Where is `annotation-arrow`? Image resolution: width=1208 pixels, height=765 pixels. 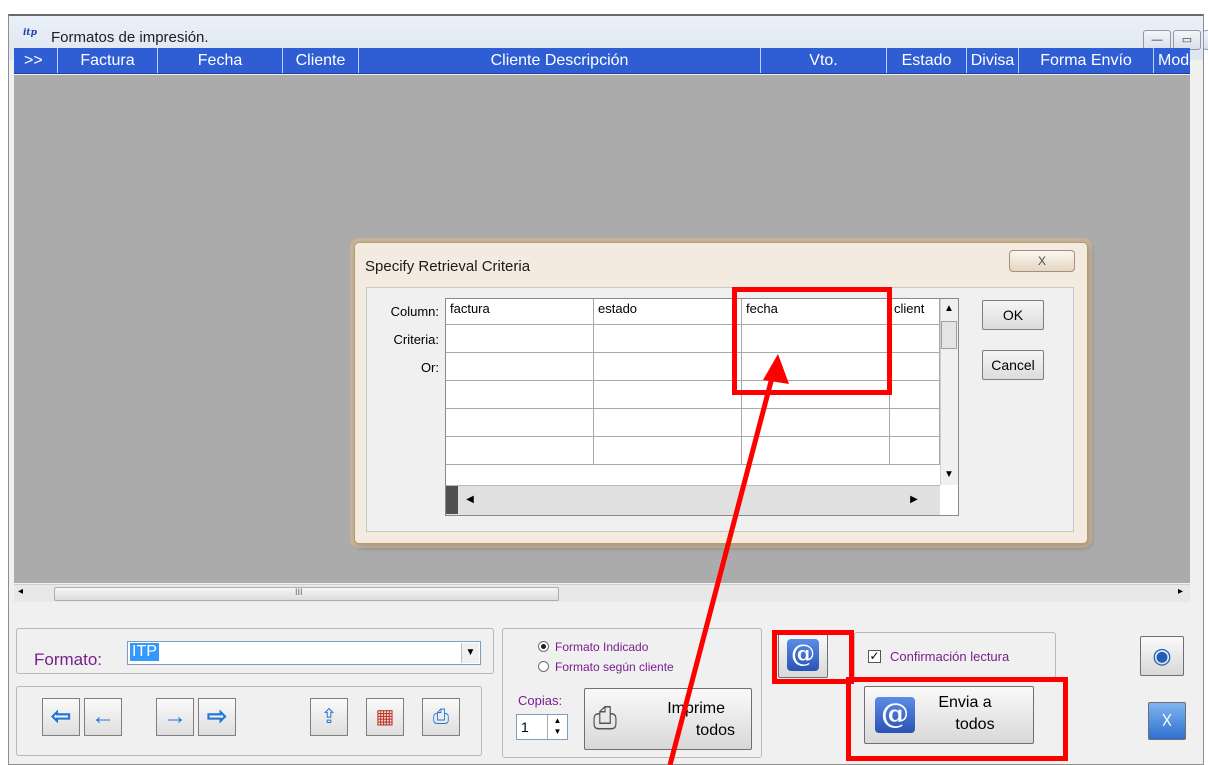
annotation-arrow is located at coordinates (728, 559).